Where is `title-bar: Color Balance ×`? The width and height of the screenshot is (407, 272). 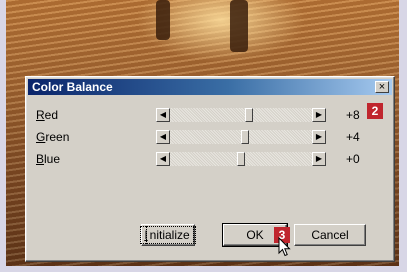 title-bar: Color Balance × is located at coordinates (210, 87).